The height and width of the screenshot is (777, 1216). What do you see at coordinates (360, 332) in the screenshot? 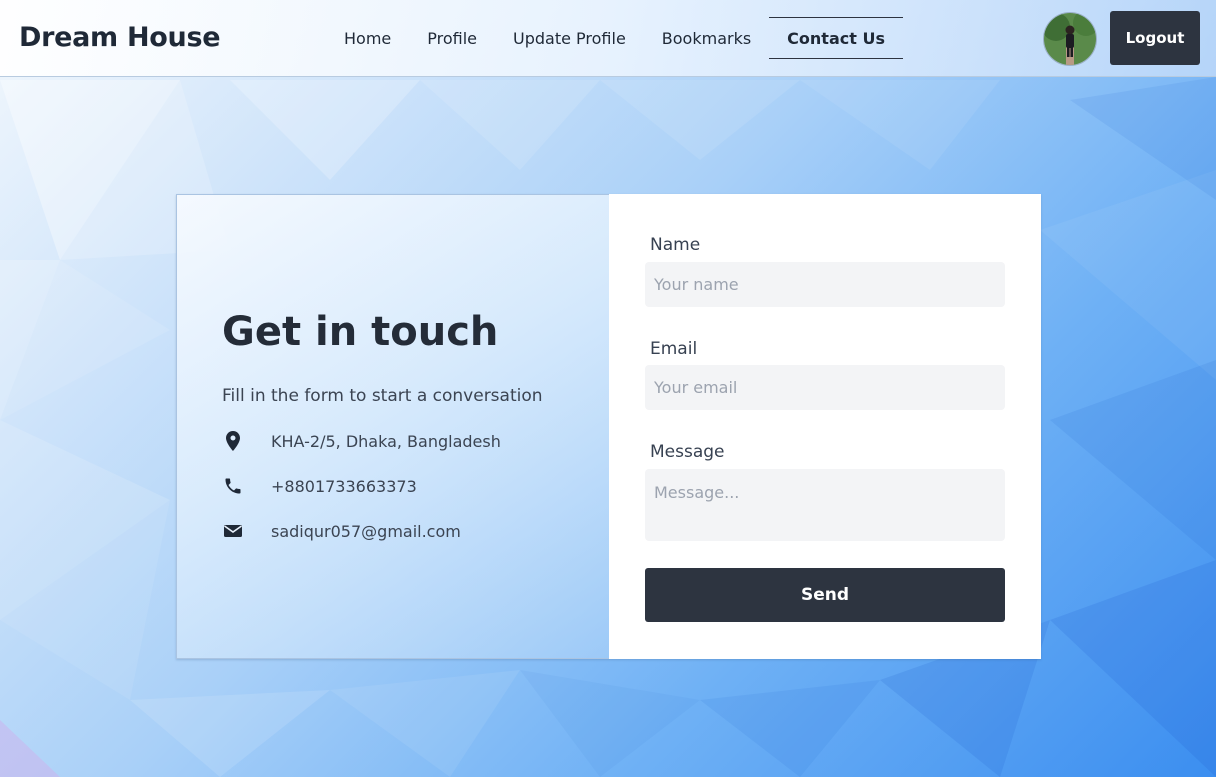
I see `page-title: Get in touch` at bounding box center [360, 332].